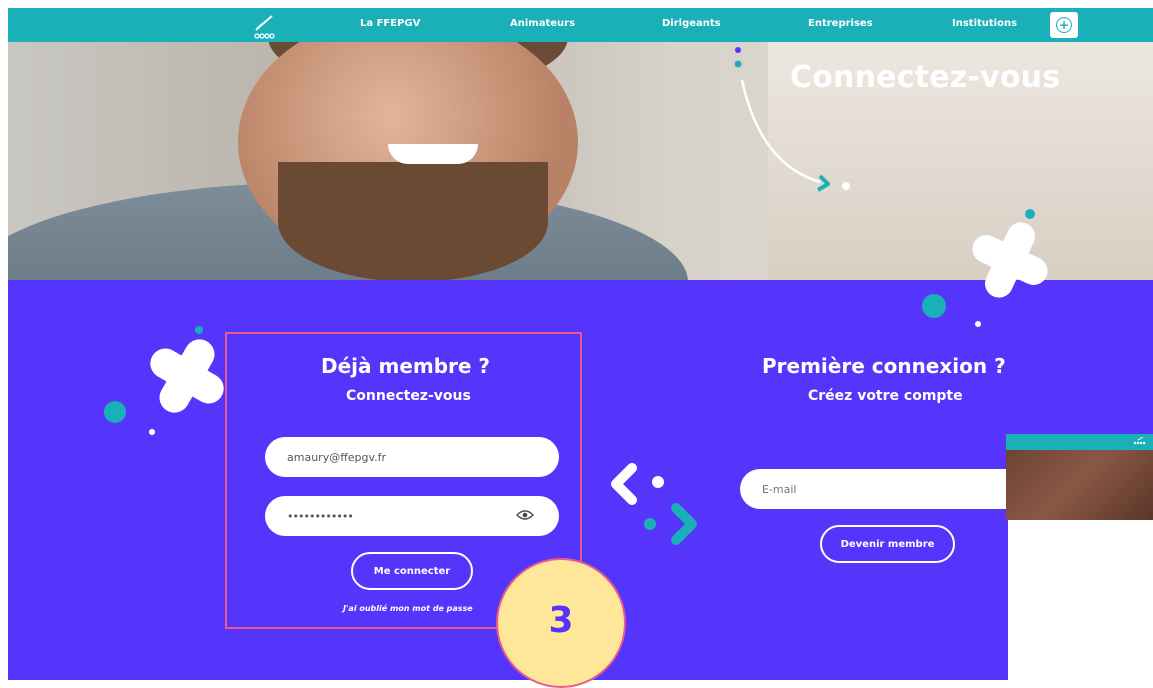  I want to click on password-field, so click(412, 516).